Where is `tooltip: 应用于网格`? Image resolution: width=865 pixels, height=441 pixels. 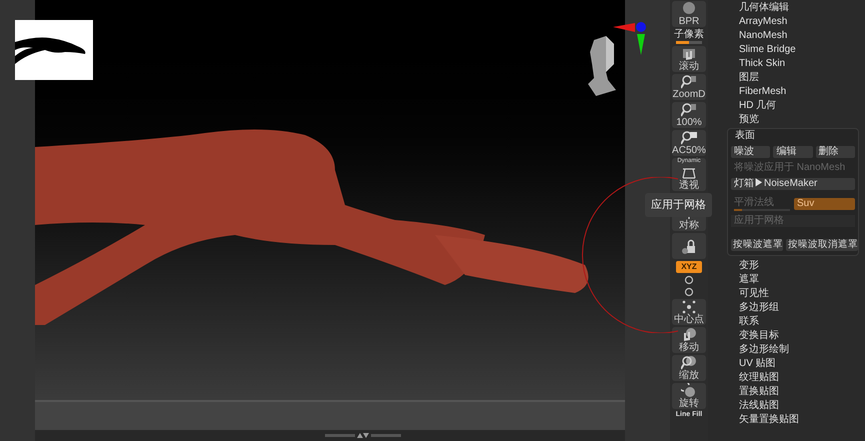 tooltip: 应用于网格 is located at coordinates (678, 205).